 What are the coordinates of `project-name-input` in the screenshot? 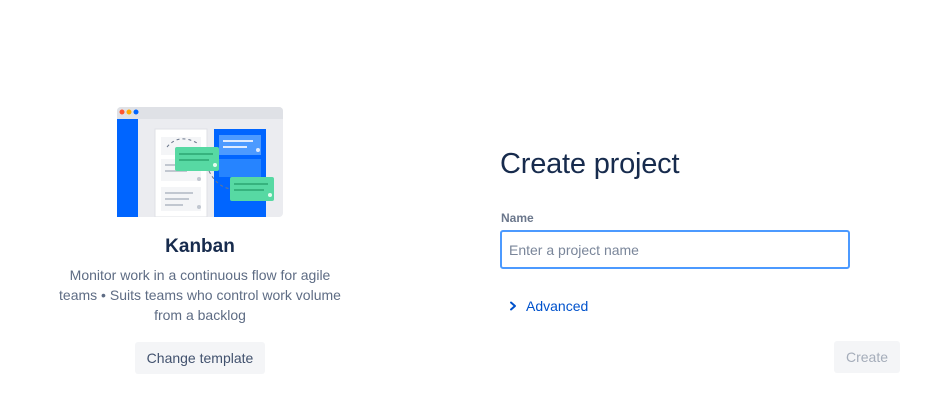 It's located at (675, 249).